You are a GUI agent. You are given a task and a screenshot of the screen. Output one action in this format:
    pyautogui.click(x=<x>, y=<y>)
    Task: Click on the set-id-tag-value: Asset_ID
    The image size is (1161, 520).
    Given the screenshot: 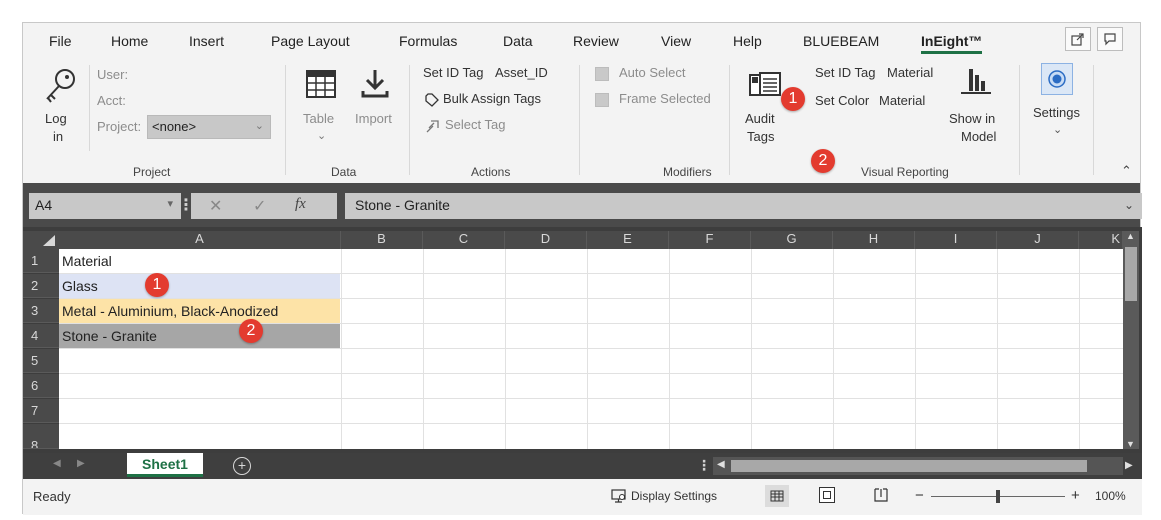 What is the action you would take?
    pyautogui.click(x=521, y=72)
    